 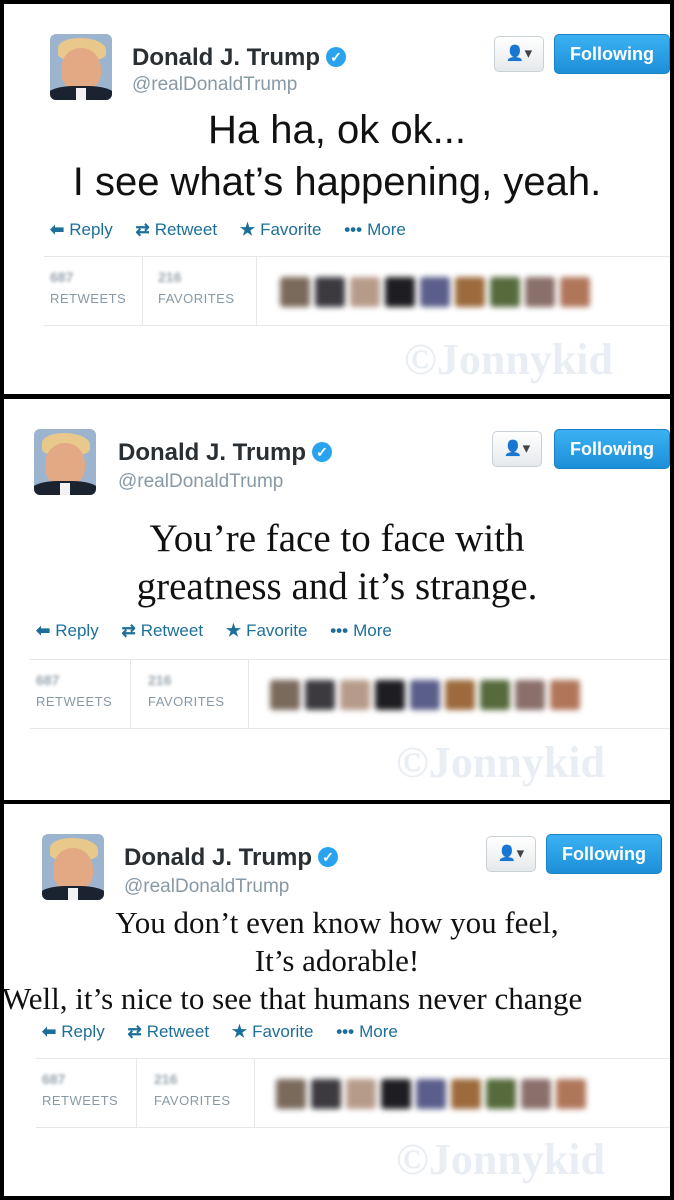 What do you see at coordinates (372, 630) in the screenshot?
I see `more-label: More` at bounding box center [372, 630].